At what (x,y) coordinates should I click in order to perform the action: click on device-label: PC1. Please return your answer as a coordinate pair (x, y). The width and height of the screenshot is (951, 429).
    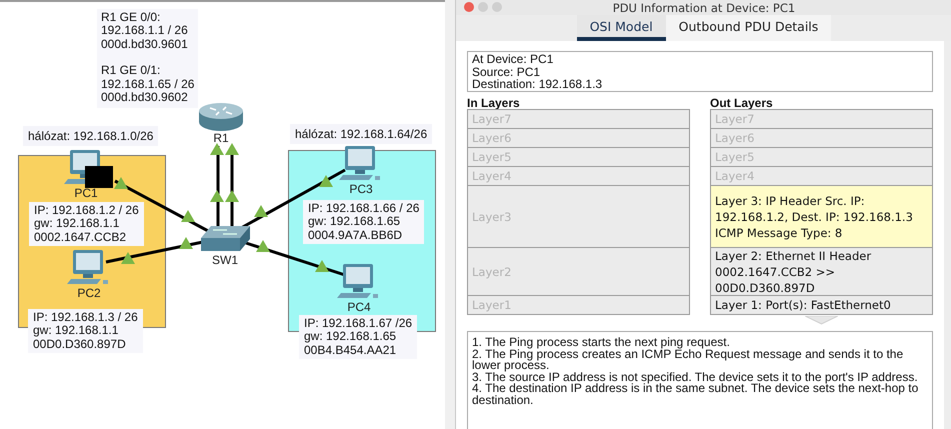
    Looking at the image, I should click on (86, 193).